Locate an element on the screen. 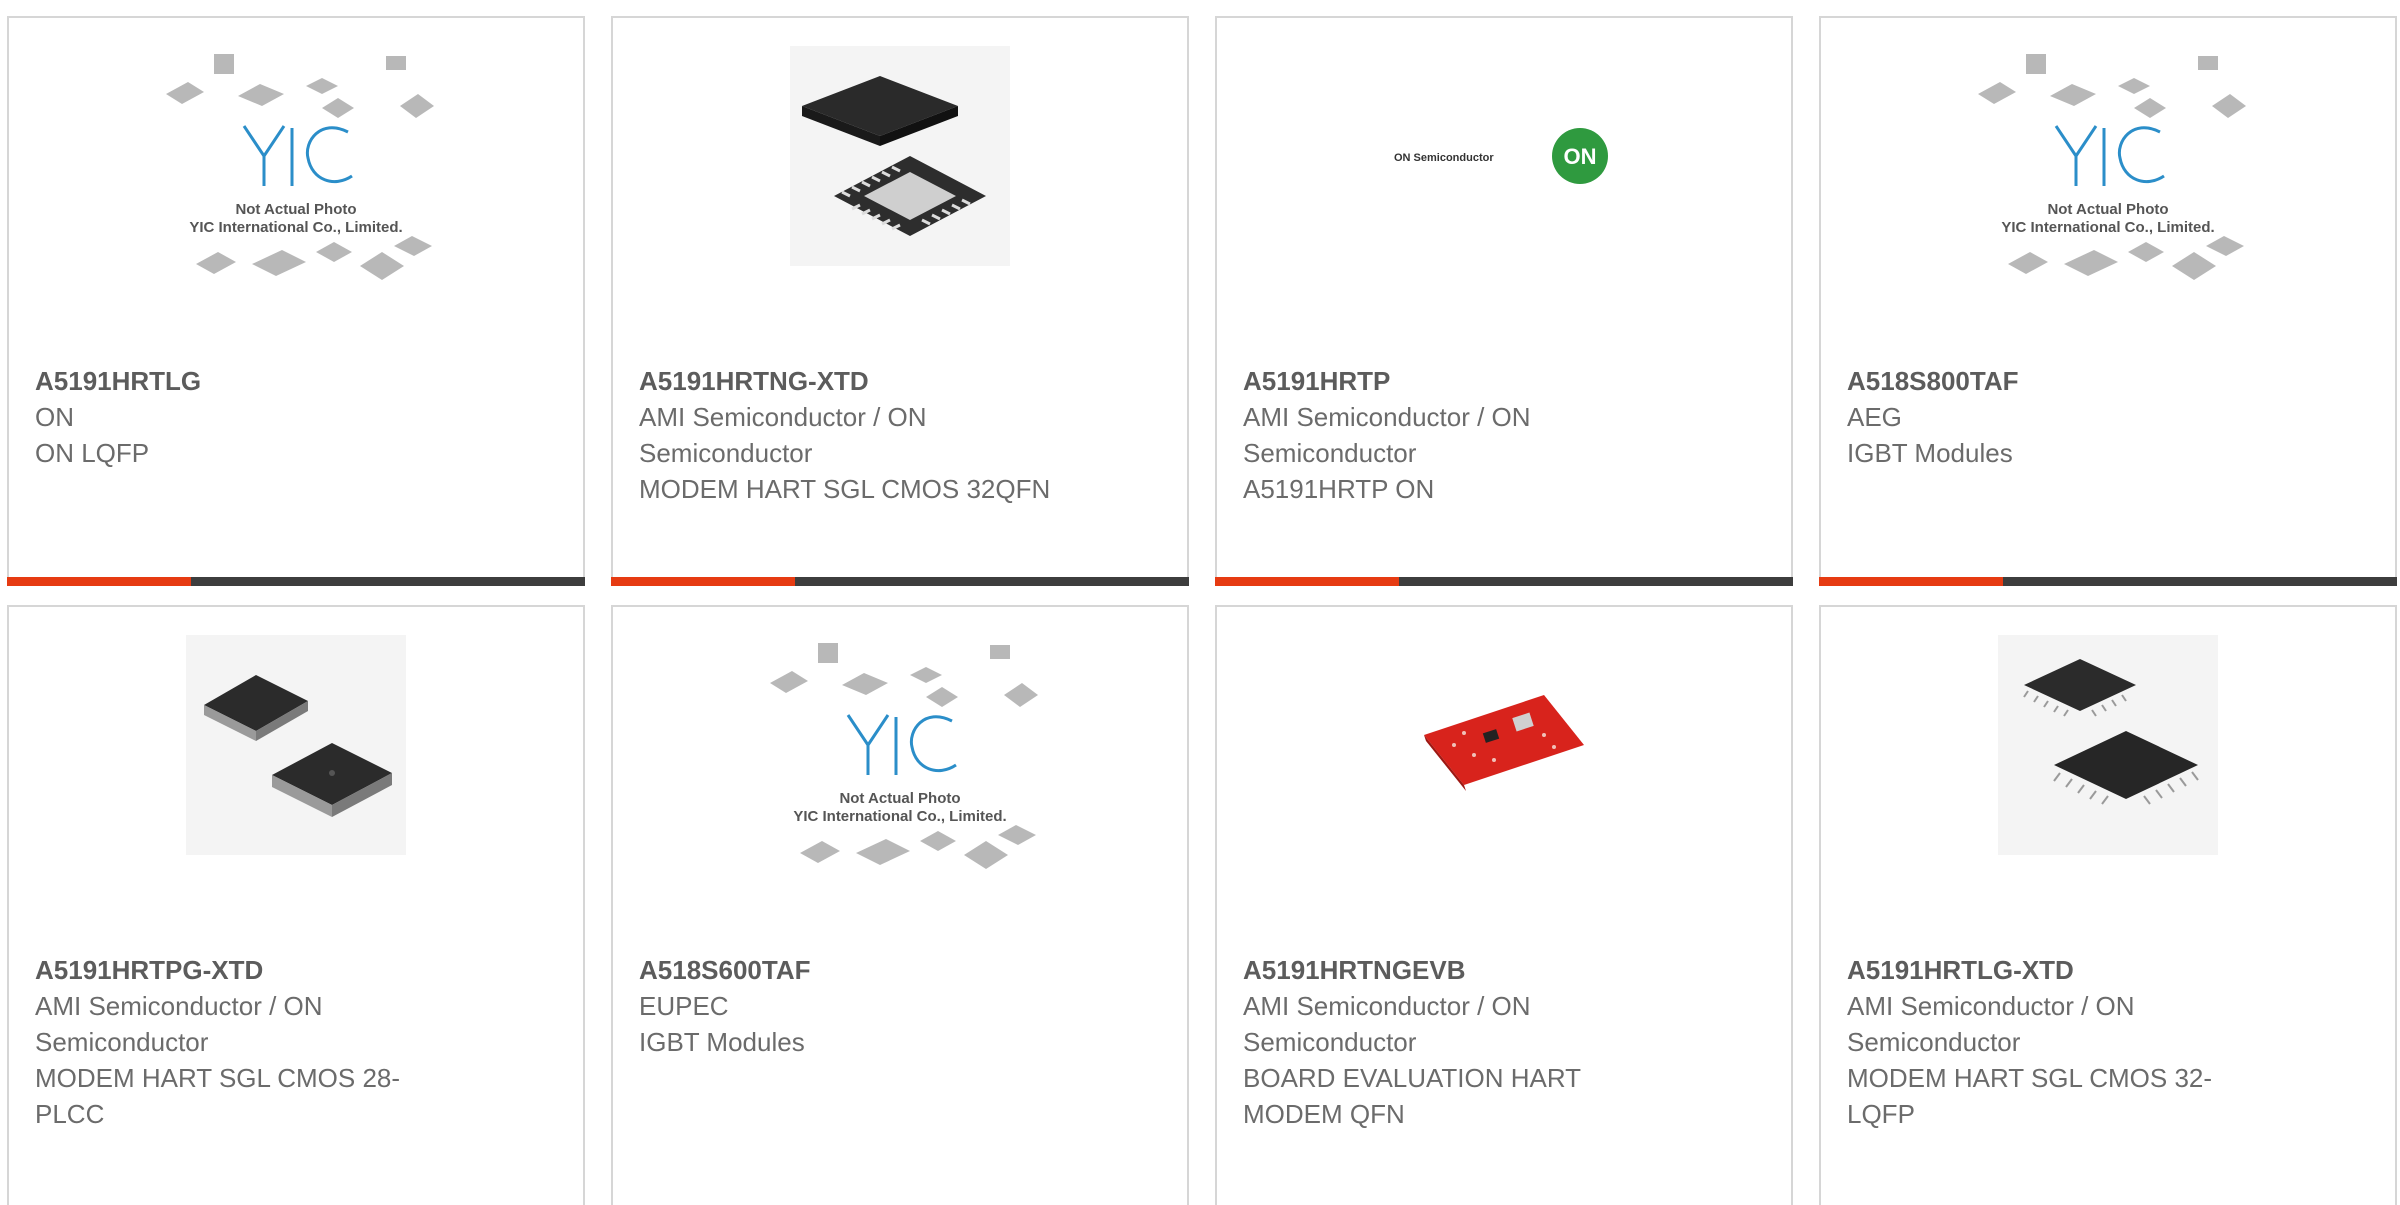  part-number-link: A5191HRTP is located at coordinates (1453, 381).